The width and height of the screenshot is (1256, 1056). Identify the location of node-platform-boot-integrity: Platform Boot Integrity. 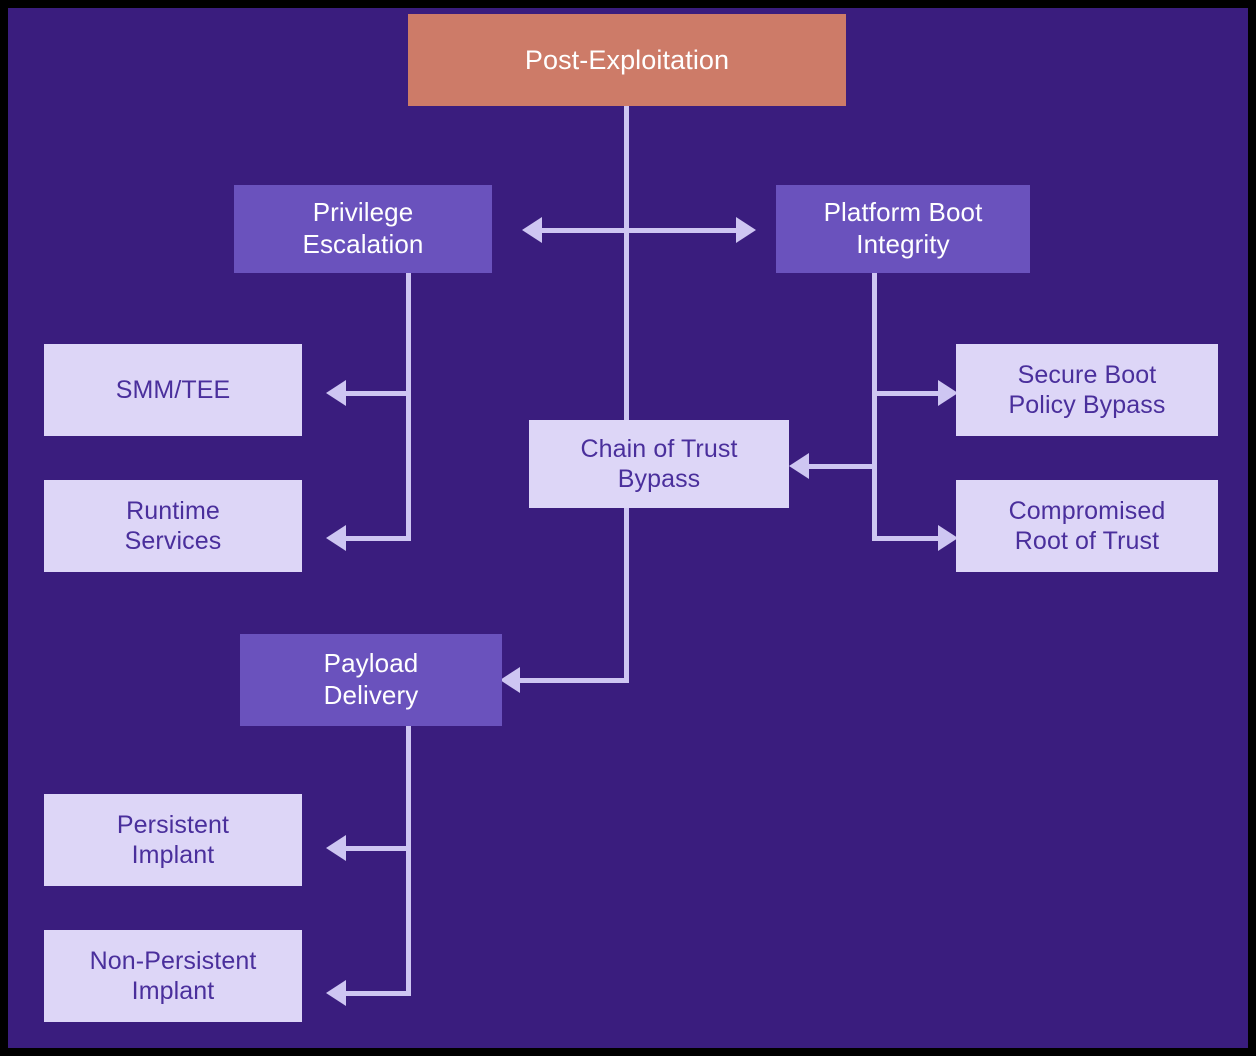
(903, 229).